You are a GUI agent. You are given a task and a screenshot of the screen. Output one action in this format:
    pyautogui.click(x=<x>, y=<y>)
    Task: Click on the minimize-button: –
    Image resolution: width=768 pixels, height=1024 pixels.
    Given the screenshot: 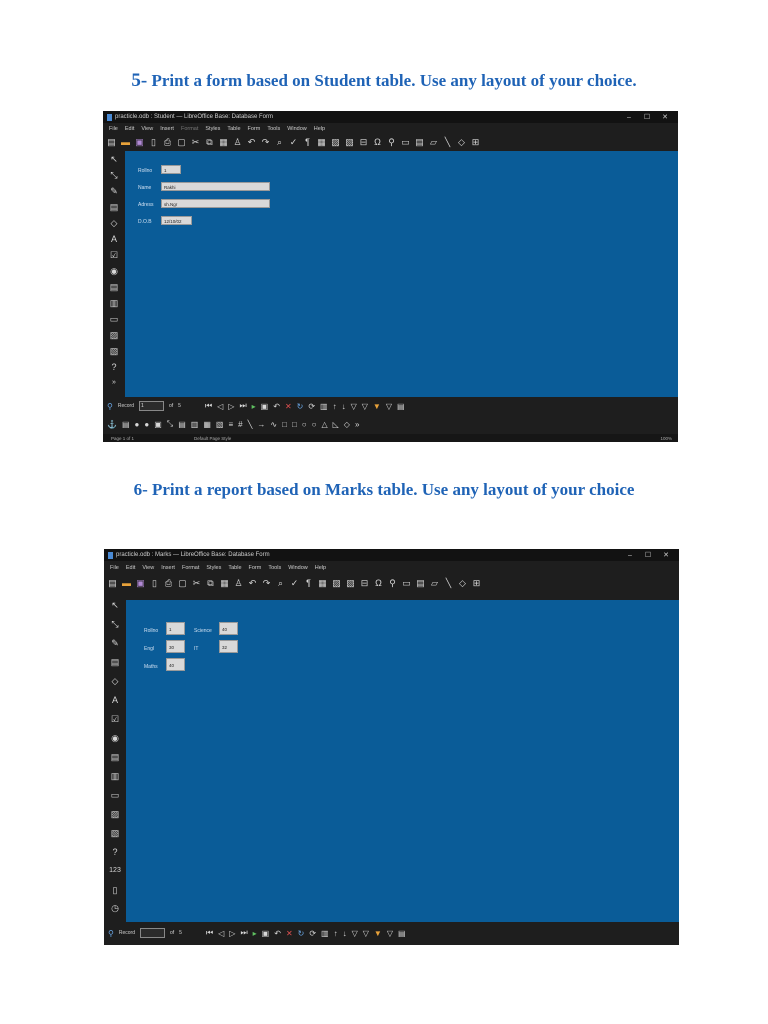 What is the action you would take?
    pyautogui.click(x=630, y=555)
    